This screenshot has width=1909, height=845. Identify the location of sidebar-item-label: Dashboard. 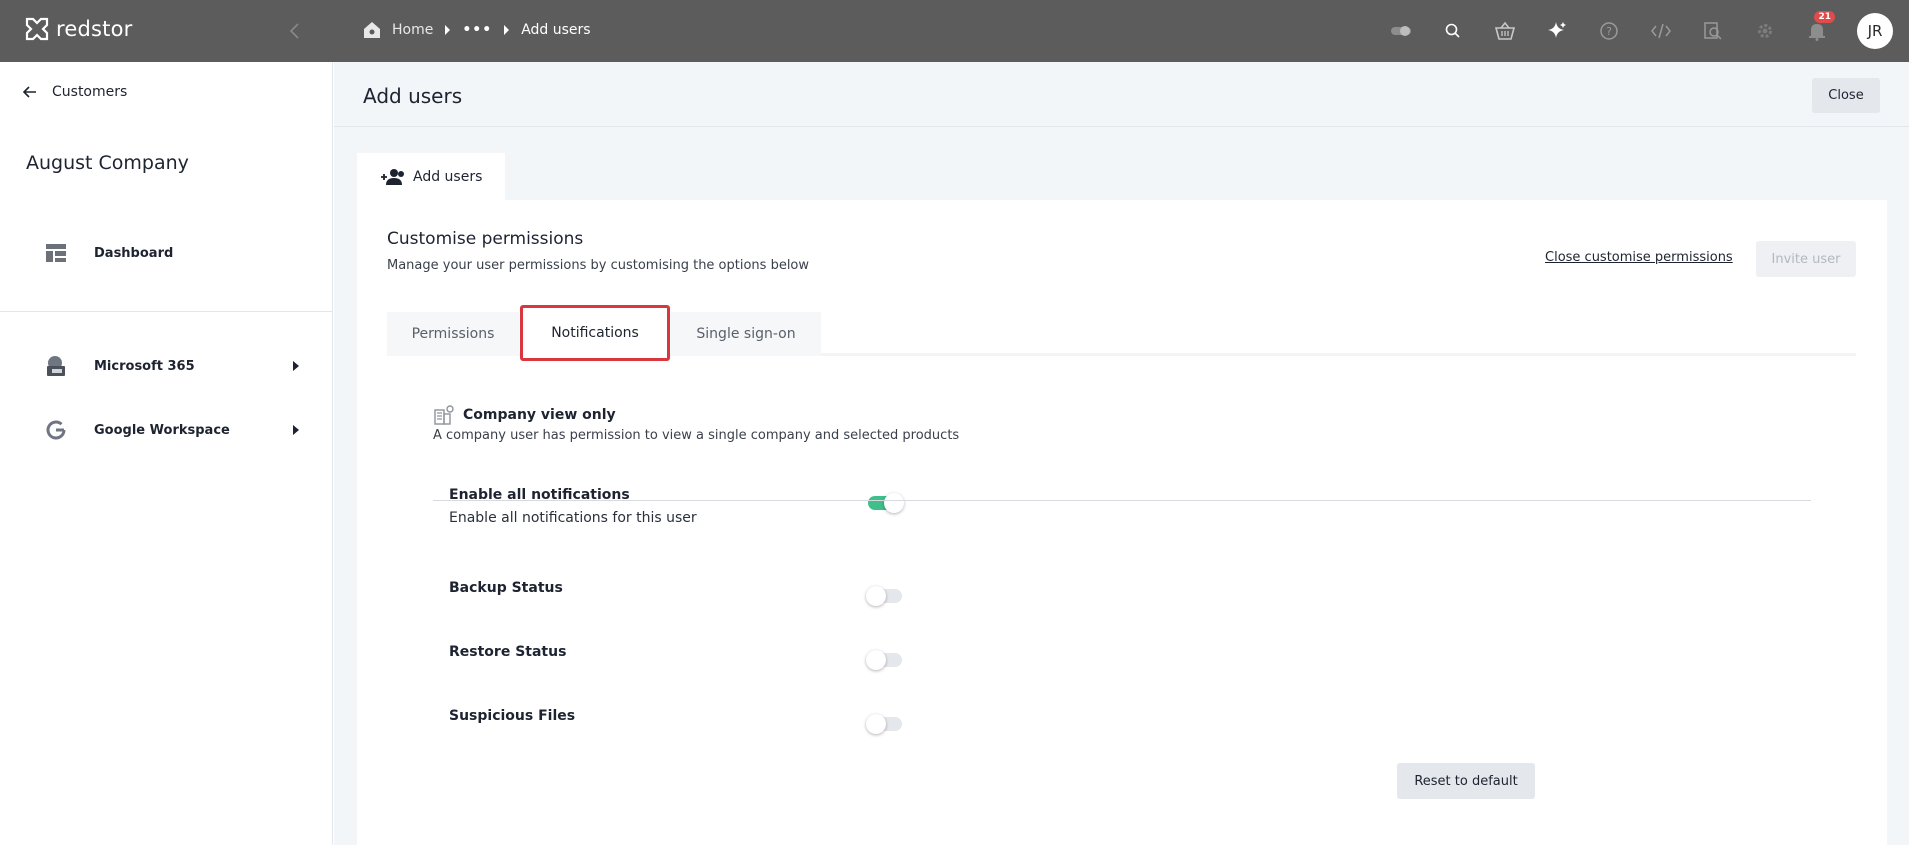
(134, 253).